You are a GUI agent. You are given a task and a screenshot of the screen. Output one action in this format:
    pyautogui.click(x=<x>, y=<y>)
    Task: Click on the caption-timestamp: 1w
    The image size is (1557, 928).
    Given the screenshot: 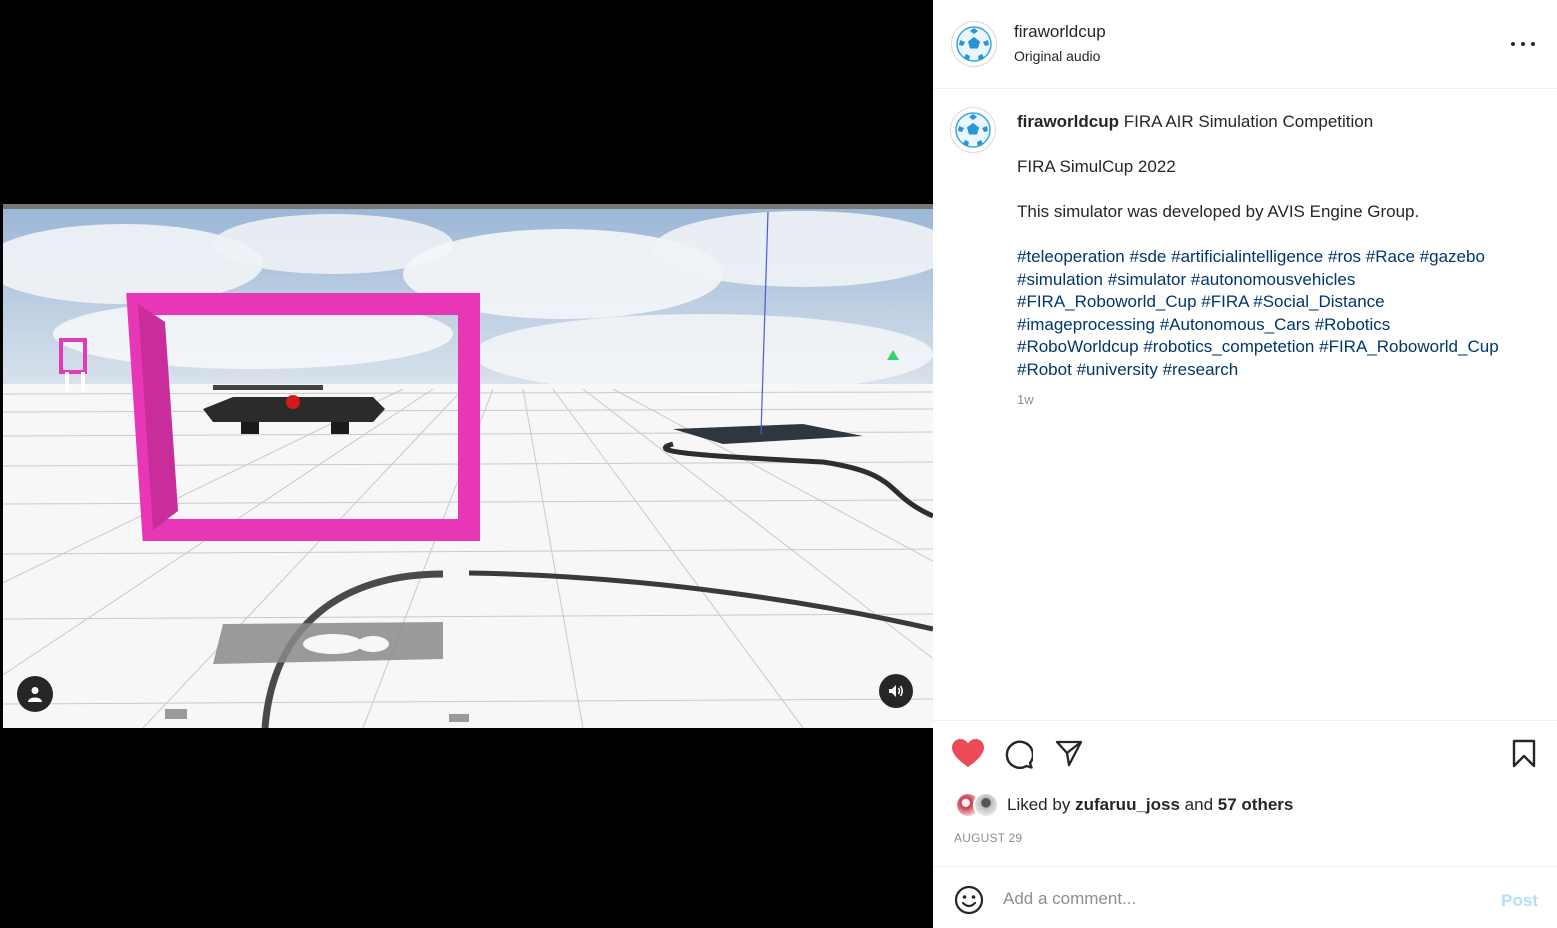 What is the action you would take?
    pyautogui.click(x=1277, y=400)
    